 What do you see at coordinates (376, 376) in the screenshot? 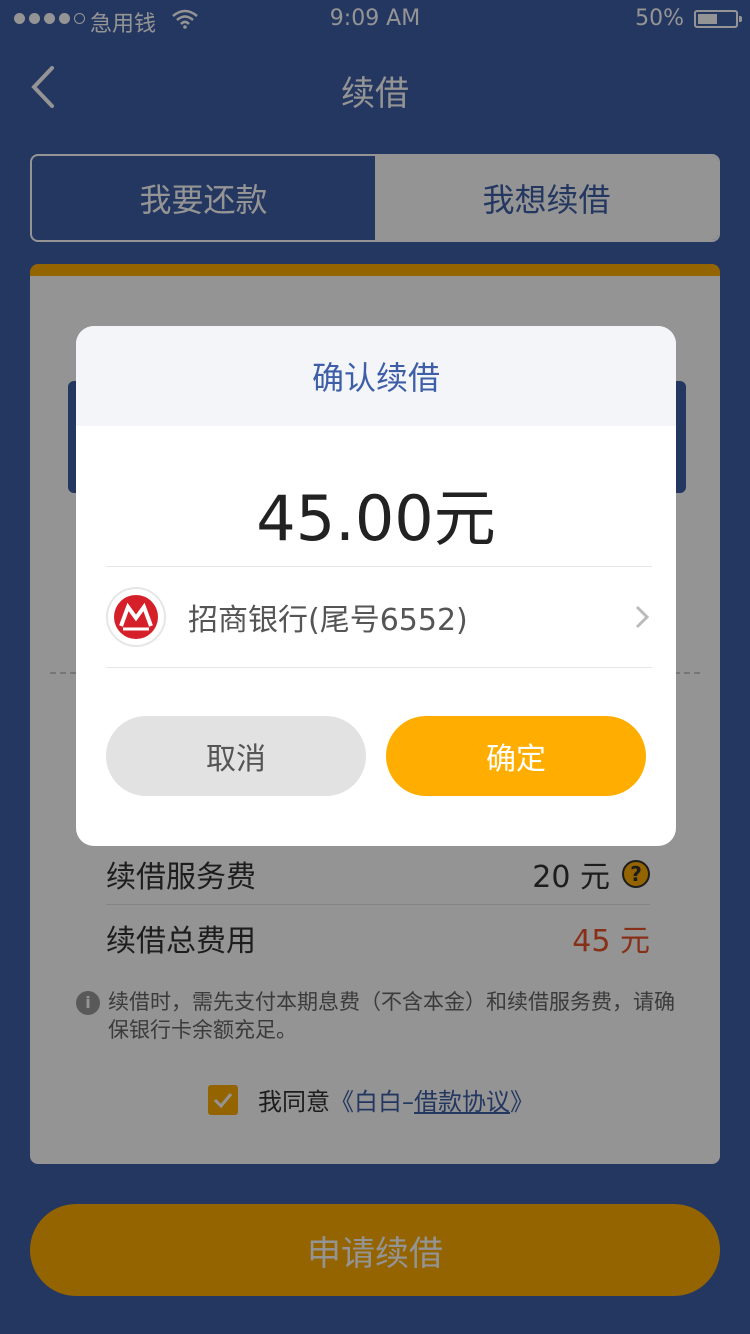
I see `dialog-title: 确认续借` at bounding box center [376, 376].